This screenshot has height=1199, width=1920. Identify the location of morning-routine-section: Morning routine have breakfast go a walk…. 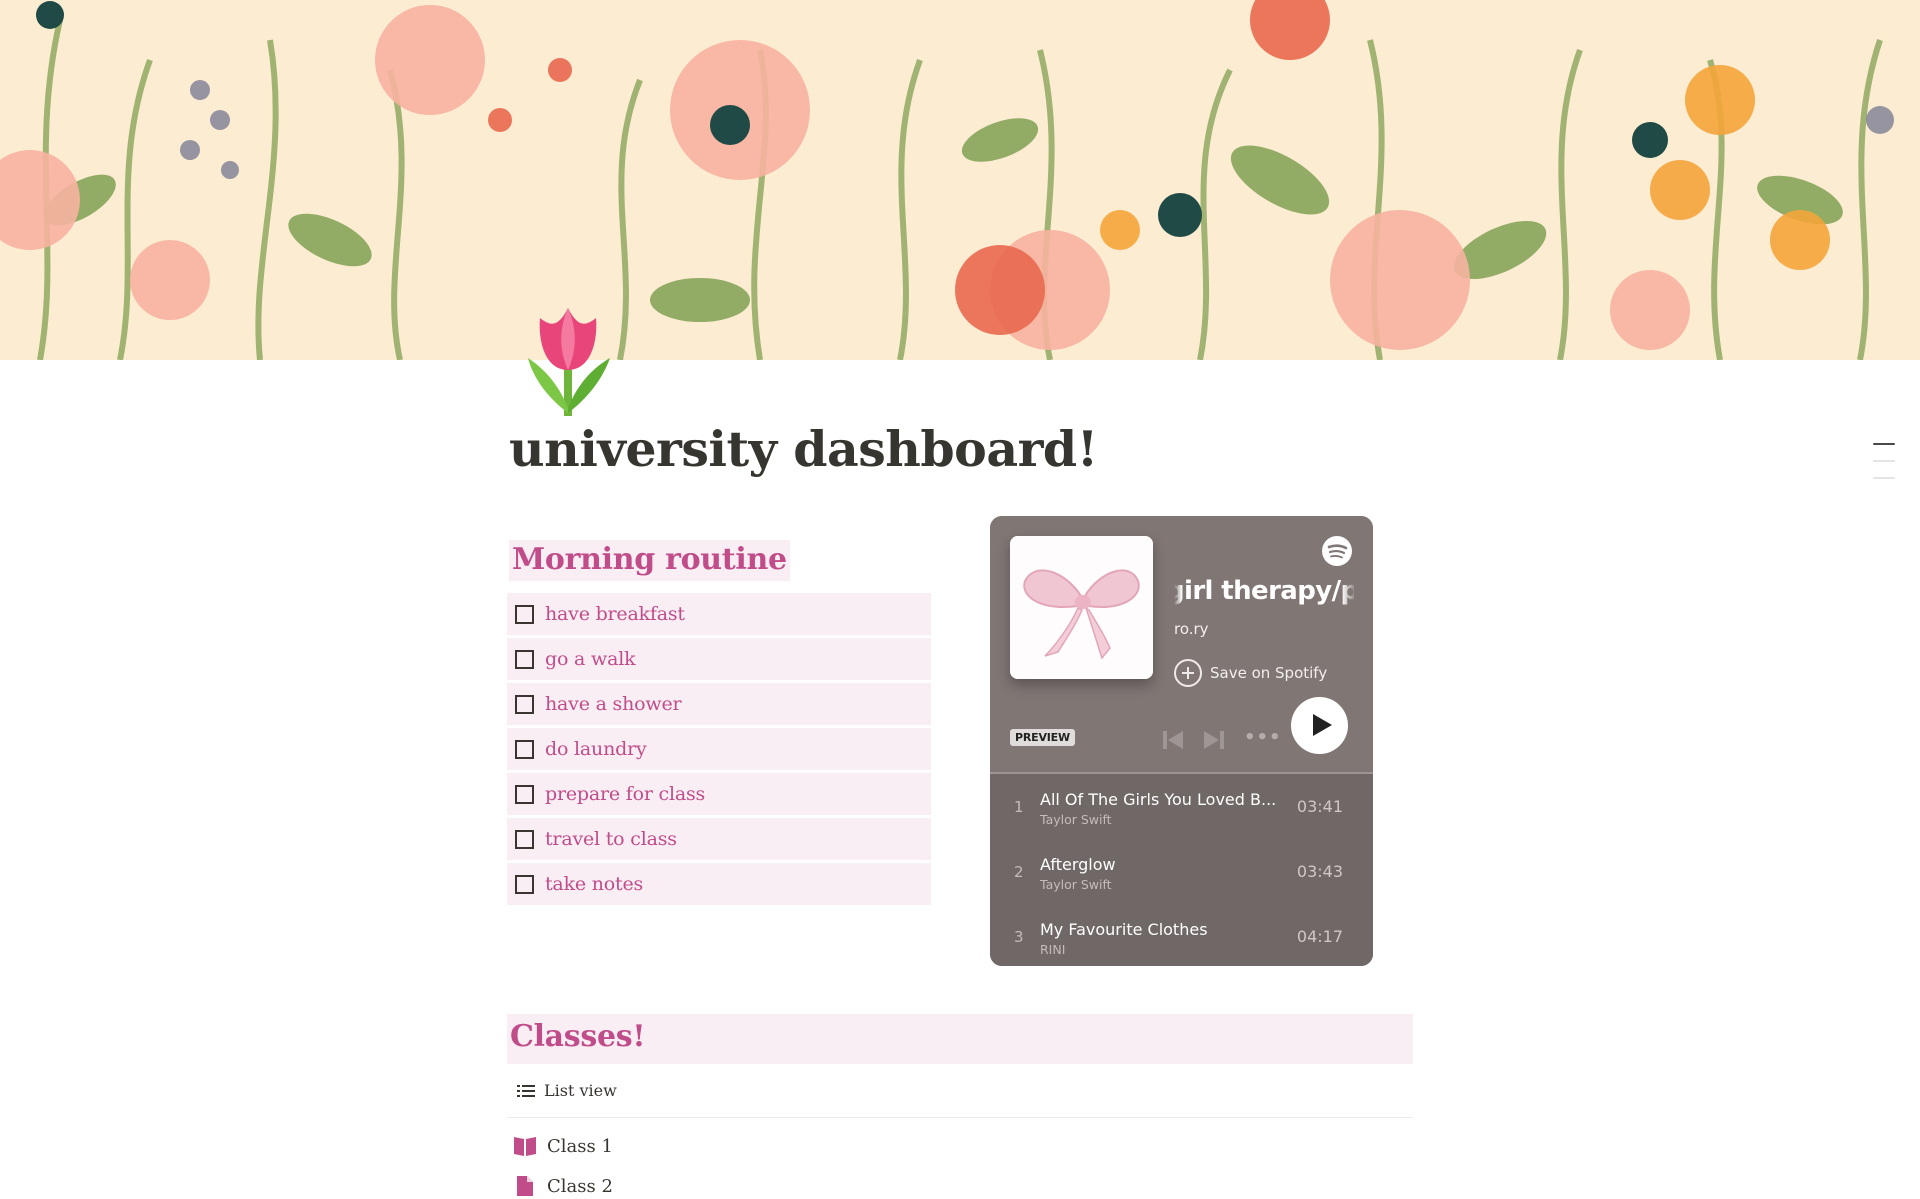
(719, 724).